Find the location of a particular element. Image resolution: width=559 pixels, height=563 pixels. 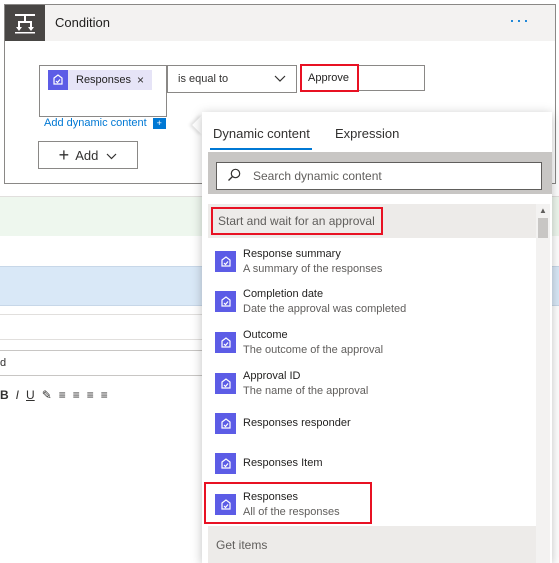

list-item-responses-item: Responses Item is located at coordinates (372, 464).